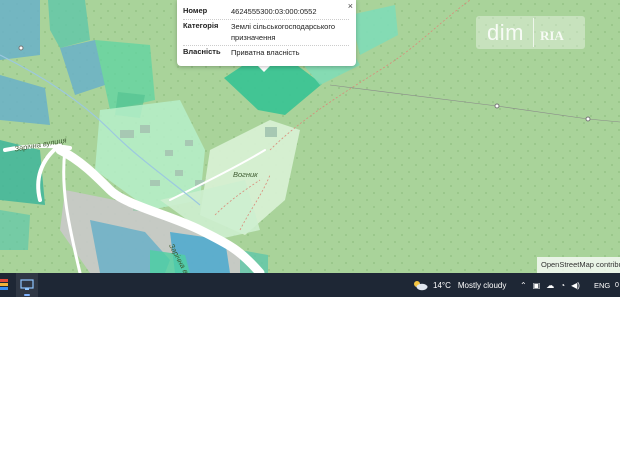  What do you see at coordinates (530, 32) in the screenshot?
I see `dim-ria-logo: dim RIA` at bounding box center [530, 32].